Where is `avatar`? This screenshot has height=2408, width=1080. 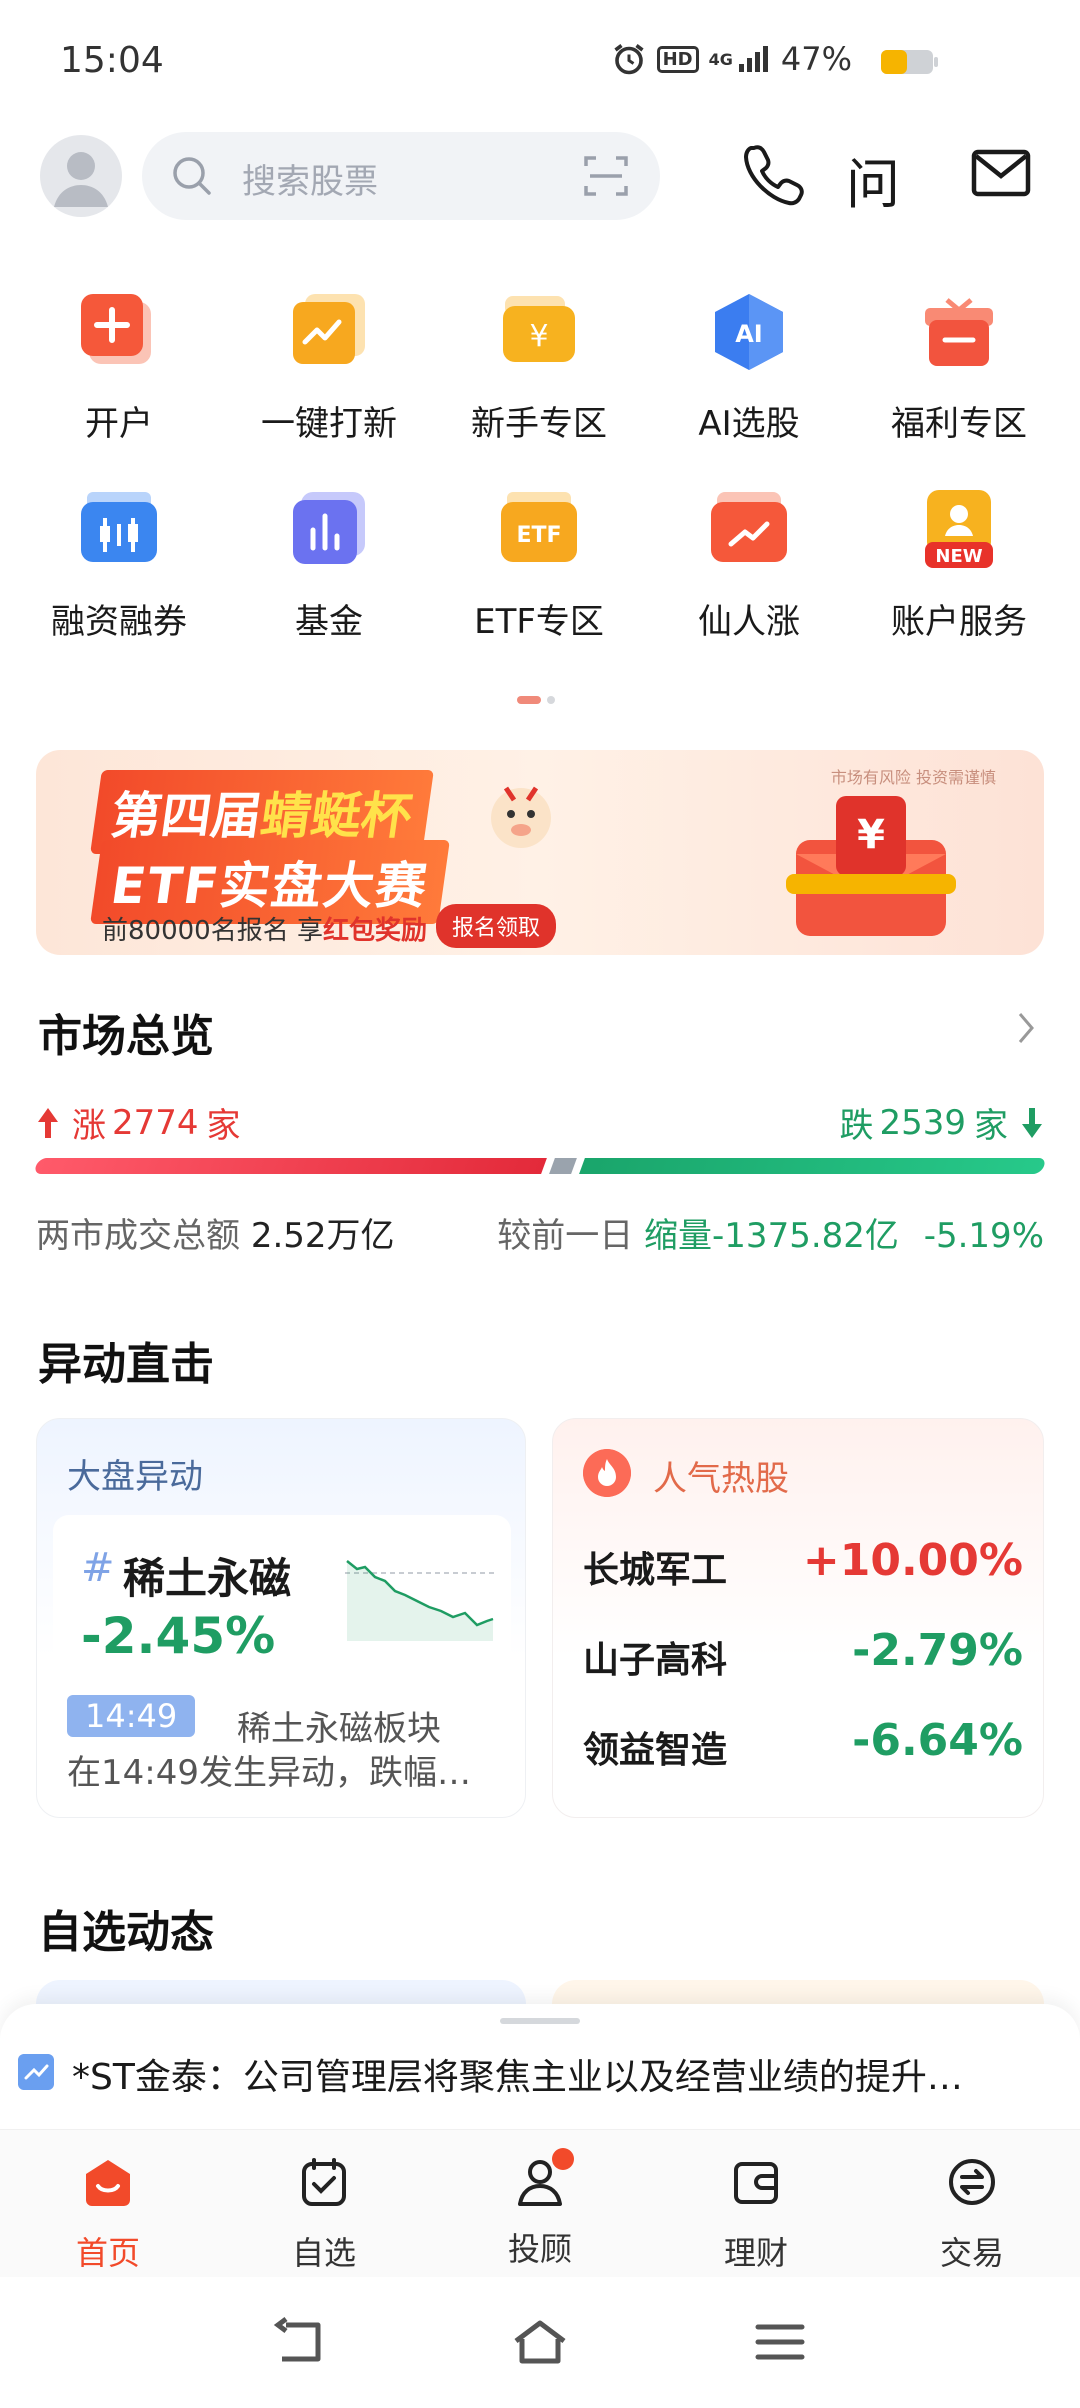 avatar is located at coordinates (81, 176).